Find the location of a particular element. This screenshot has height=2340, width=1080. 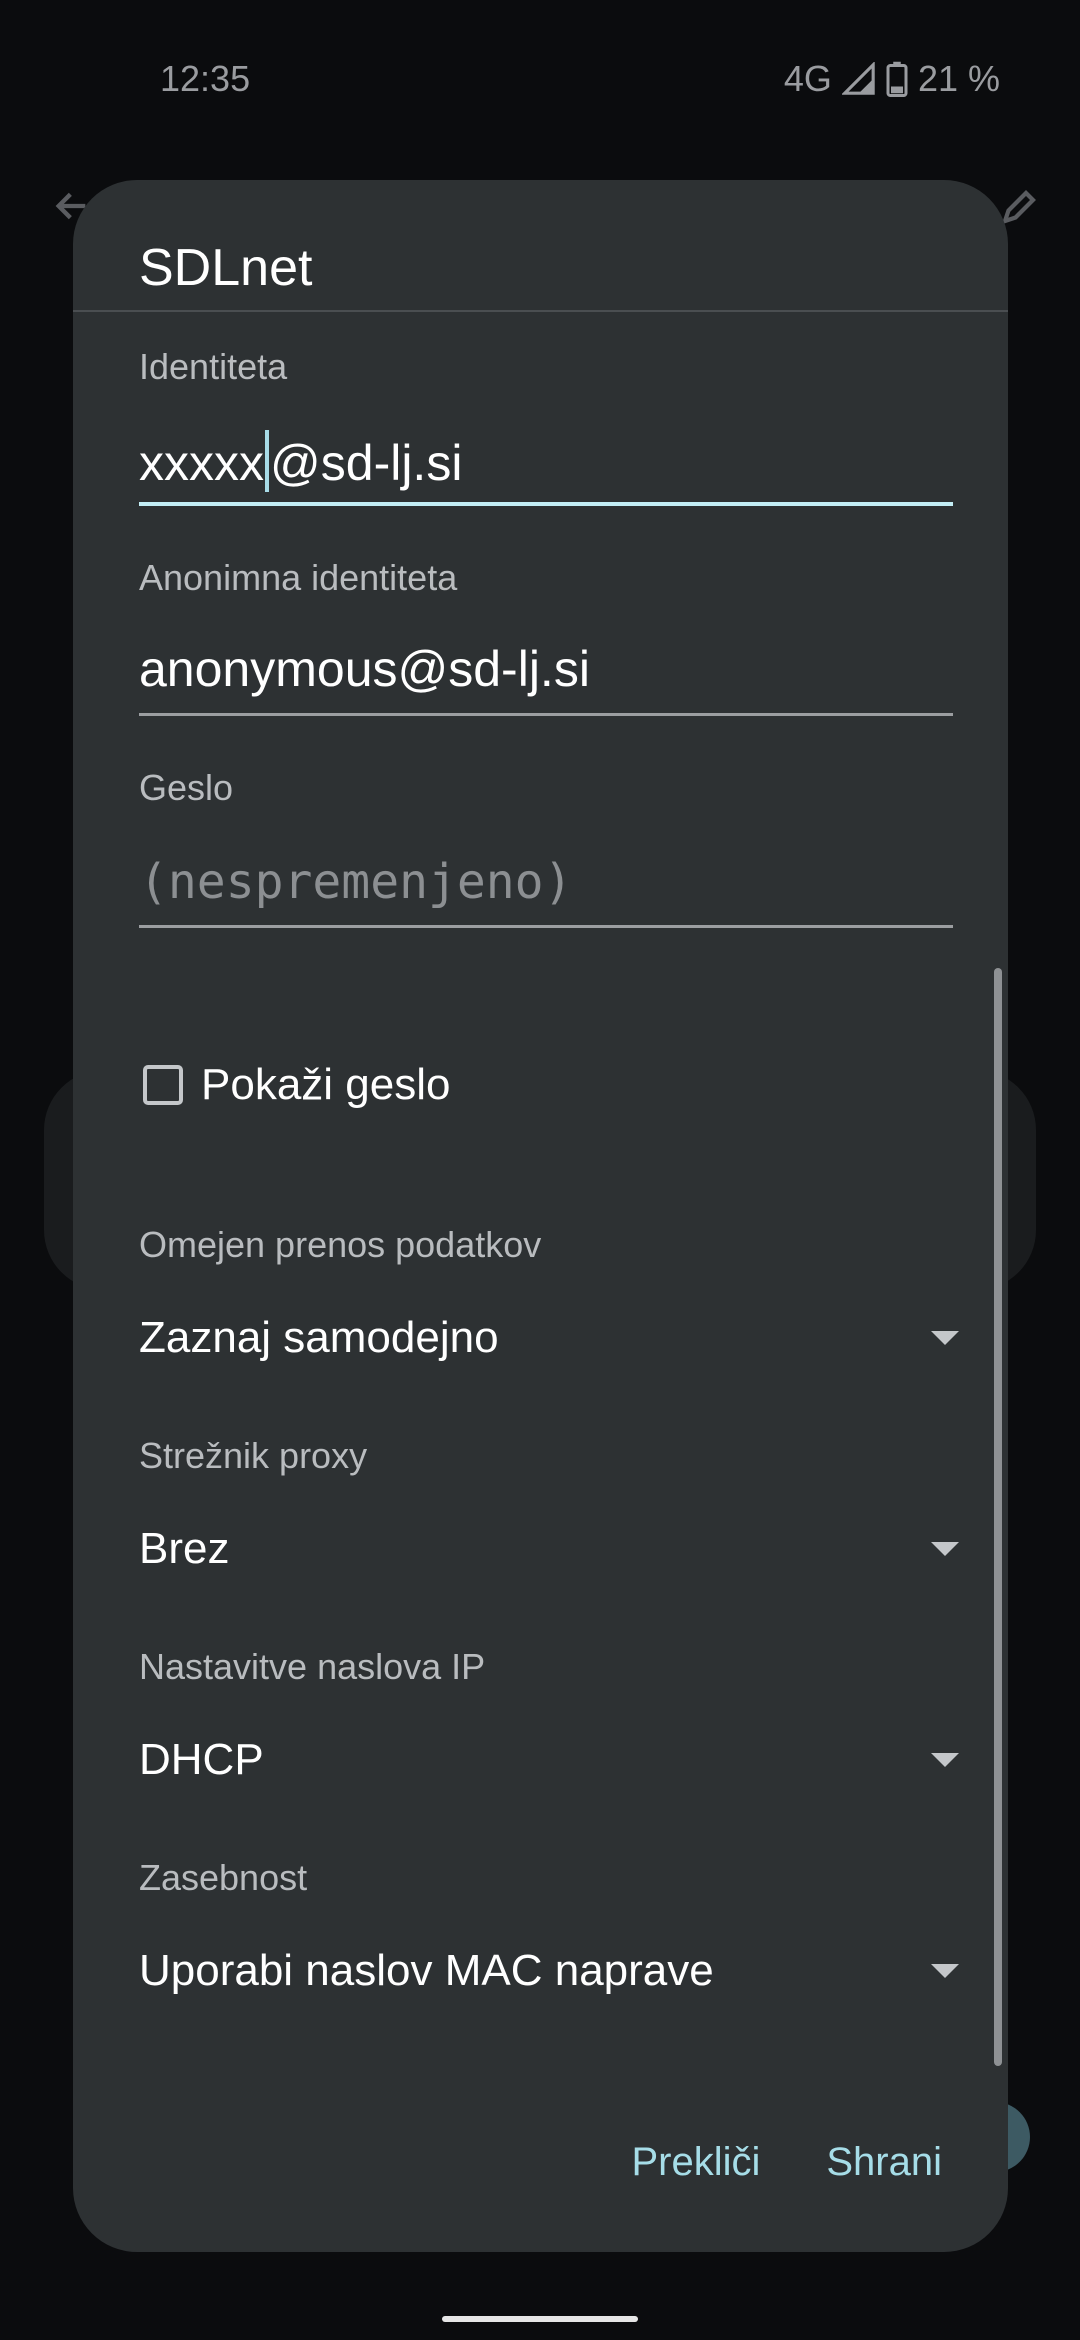

battery-percent: 21 % is located at coordinates (958, 78).